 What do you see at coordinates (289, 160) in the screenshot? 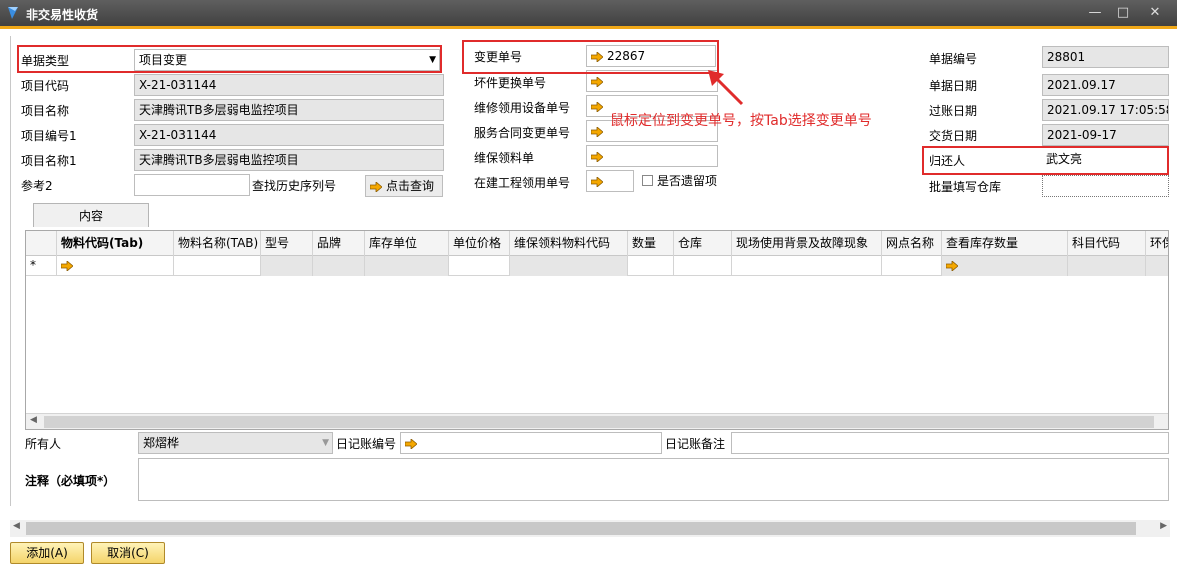
I see `project-name1-field: 天津腾讯TB多层弱电监控项目` at bounding box center [289, 160].